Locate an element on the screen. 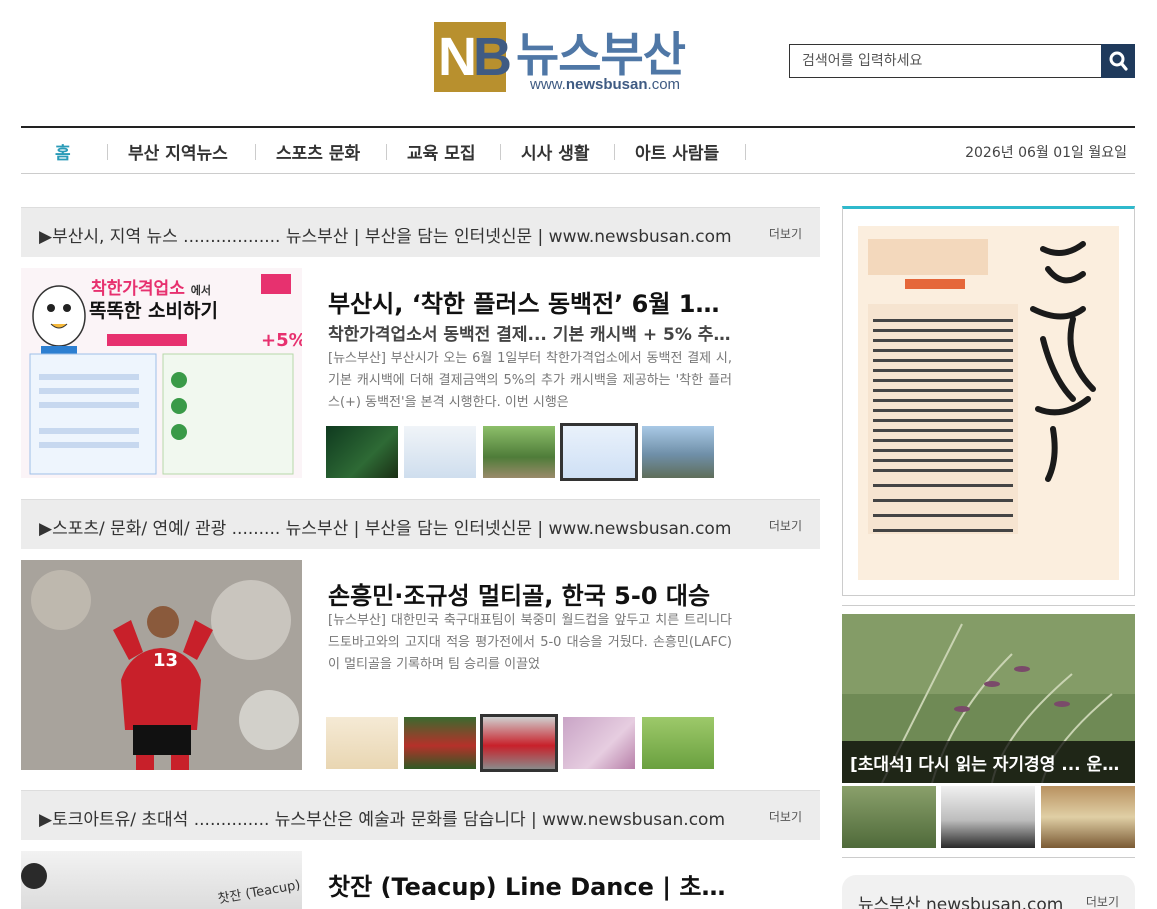 This screenshot has height=909, width=1157. sidebar-box: 뉴스부산 newsbusan.com 더보기 is located at coordinates (988, 892).